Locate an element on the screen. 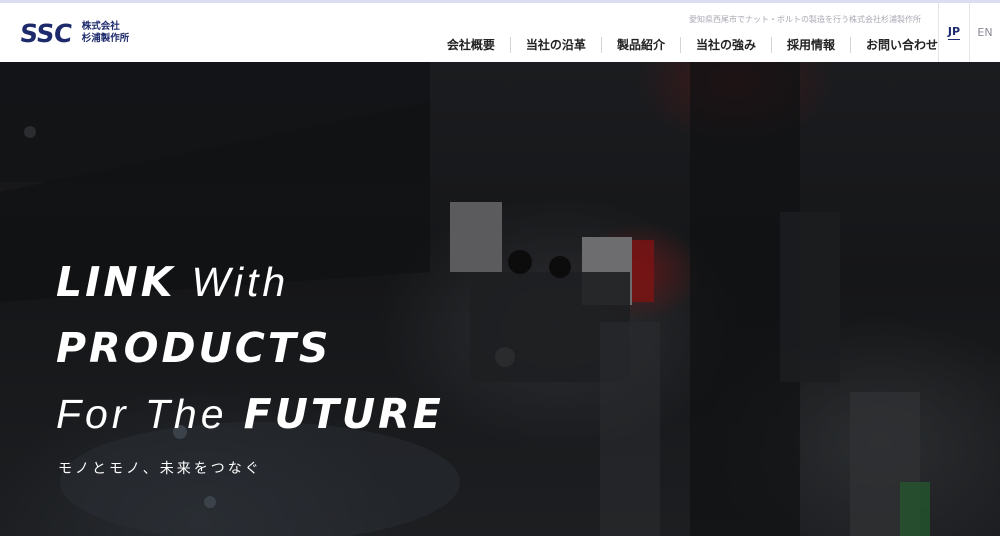  lang-en: EN is located at coordinates (984, 32).